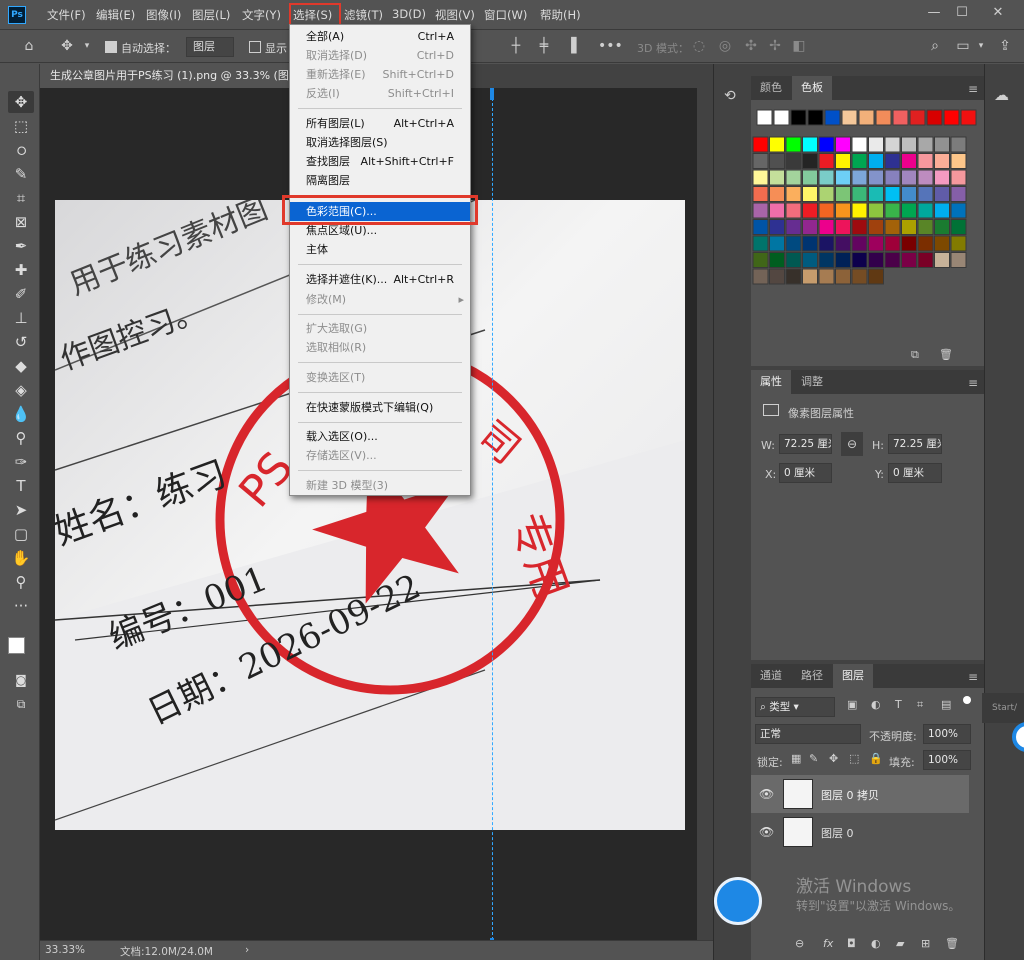  Describe the element at coordinates (876, 758) in the screenshot. I see `lock-all-icon: 🔒` at that location.